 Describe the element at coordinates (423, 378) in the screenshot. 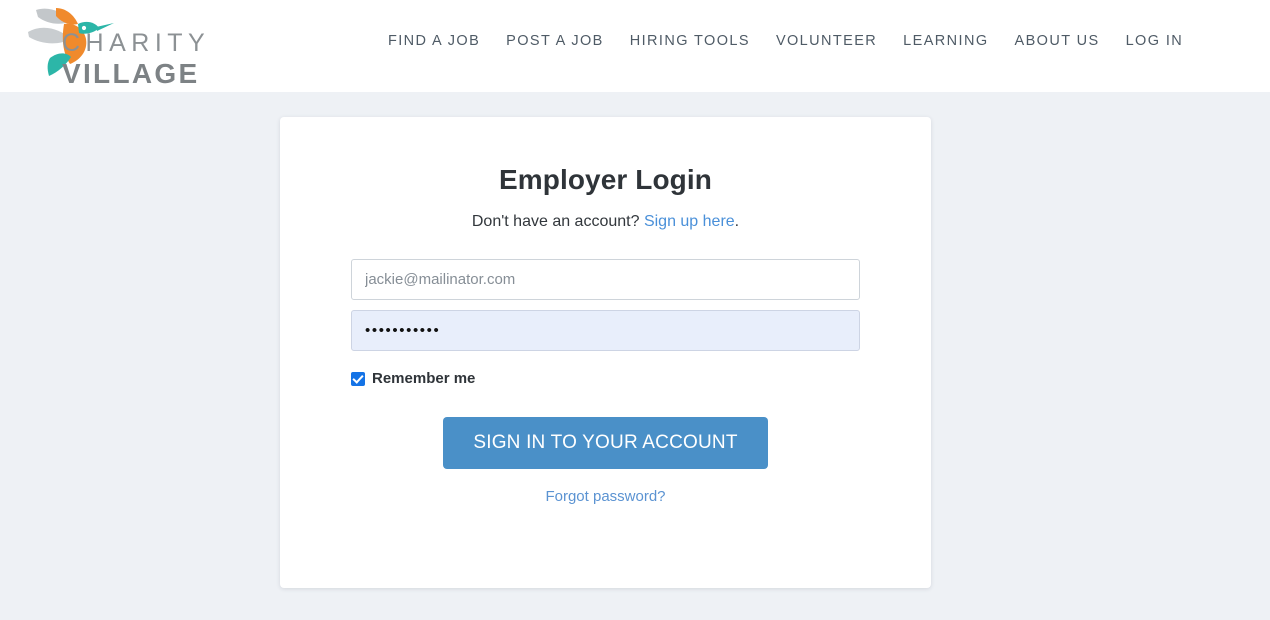

I see `remember-me-label: Remember me` at that location.